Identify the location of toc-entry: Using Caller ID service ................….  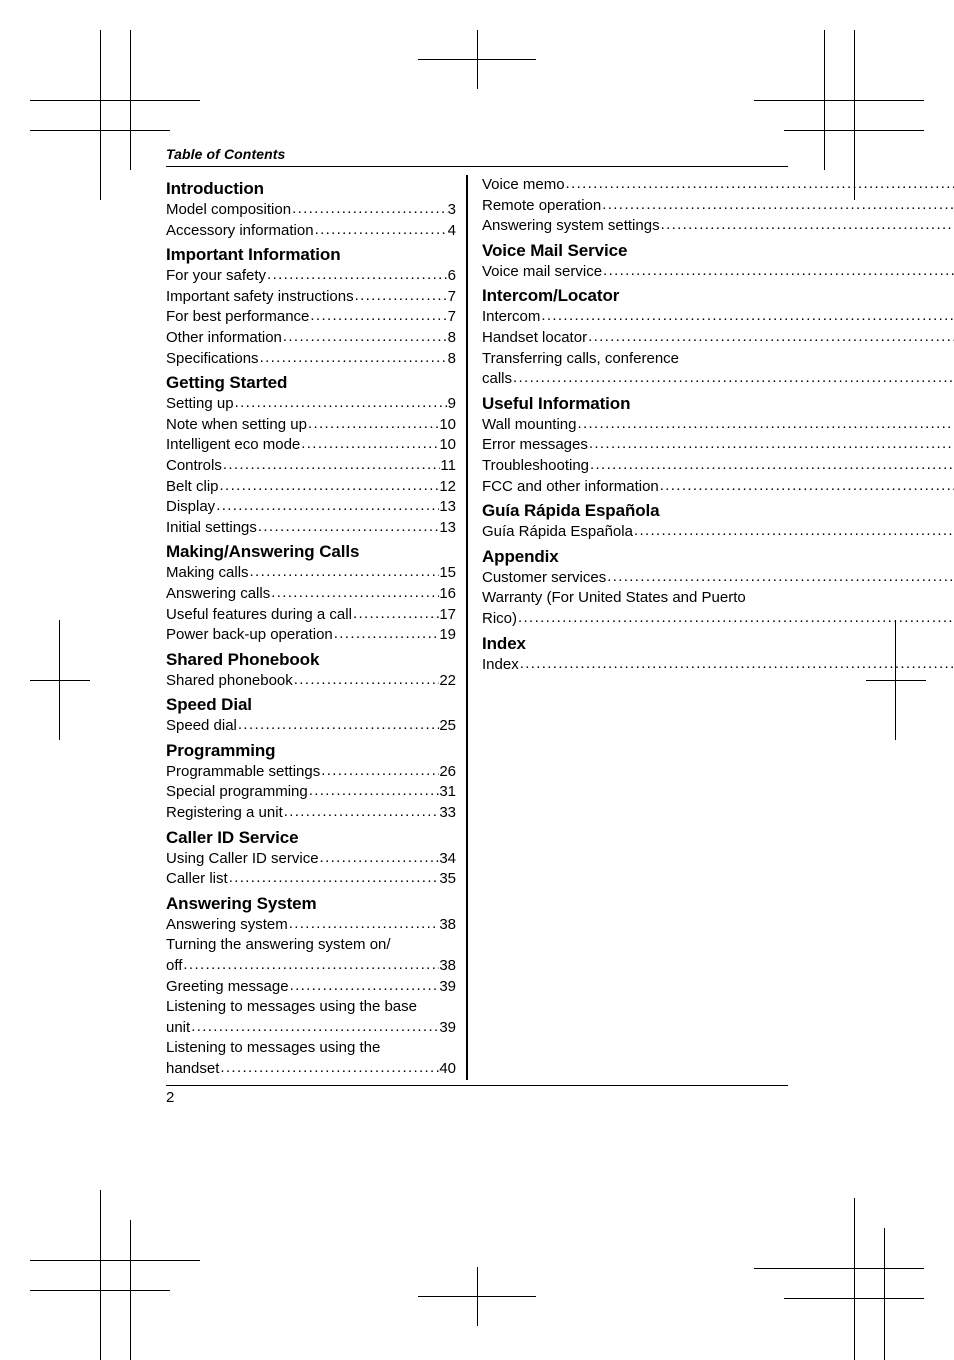
(311, 859).